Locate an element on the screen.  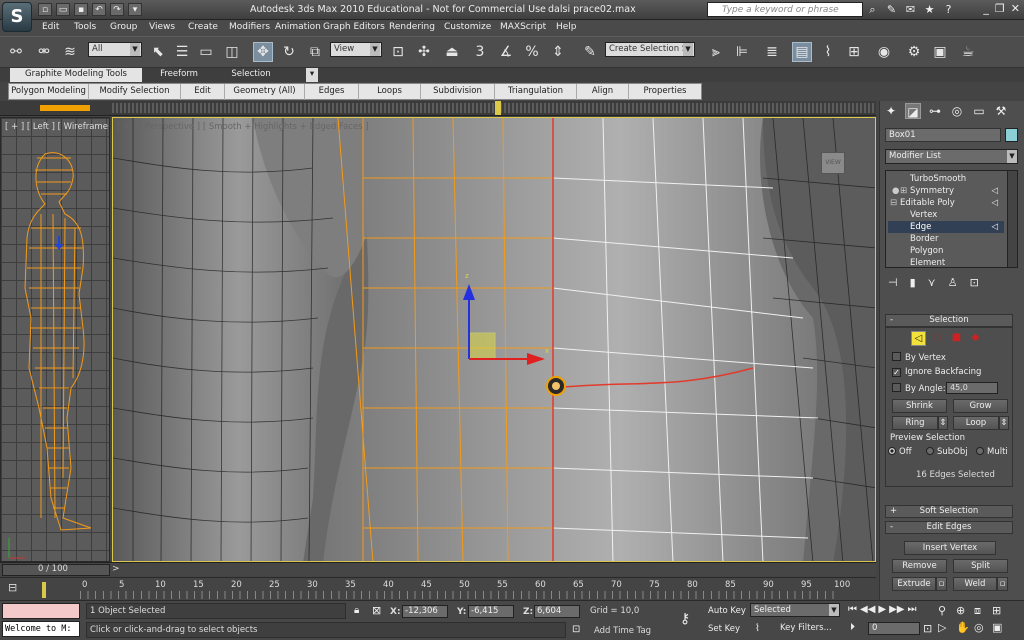
preview-subobj-radio: SubObj is located at coordinates (947, 452).